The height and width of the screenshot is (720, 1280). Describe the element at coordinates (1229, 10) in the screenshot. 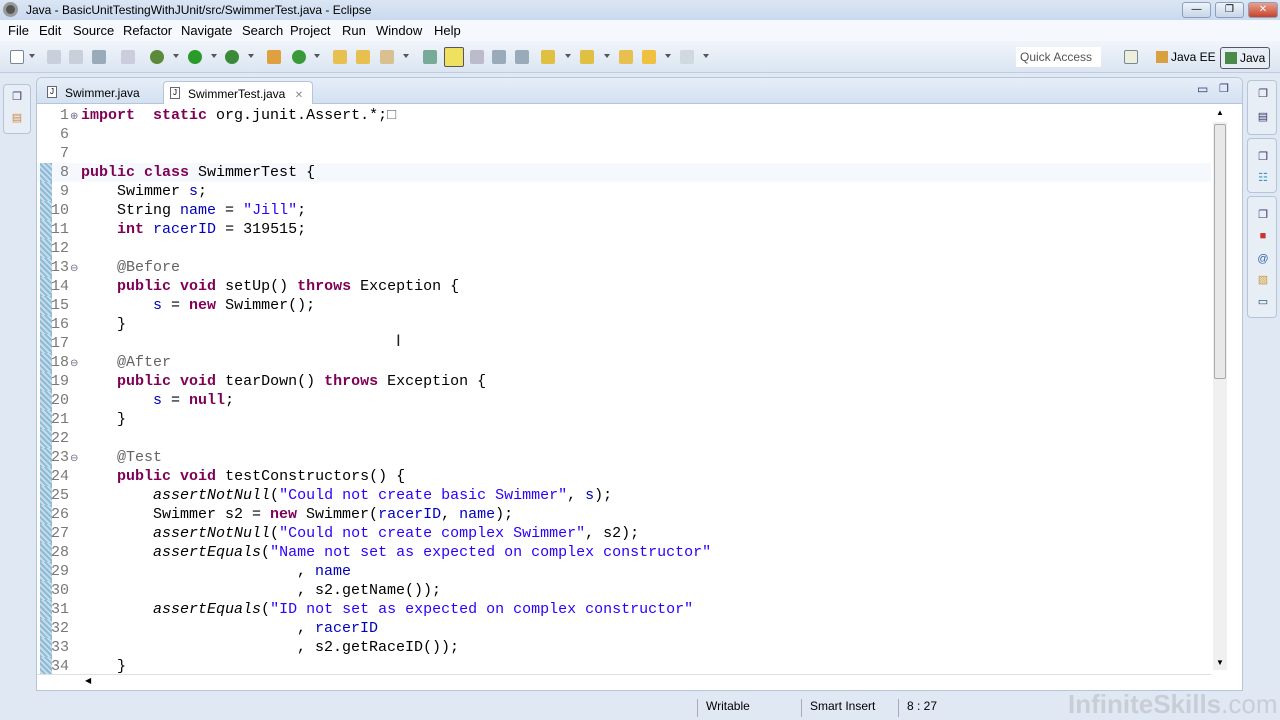

I see `restore-button: ❐` at that location.